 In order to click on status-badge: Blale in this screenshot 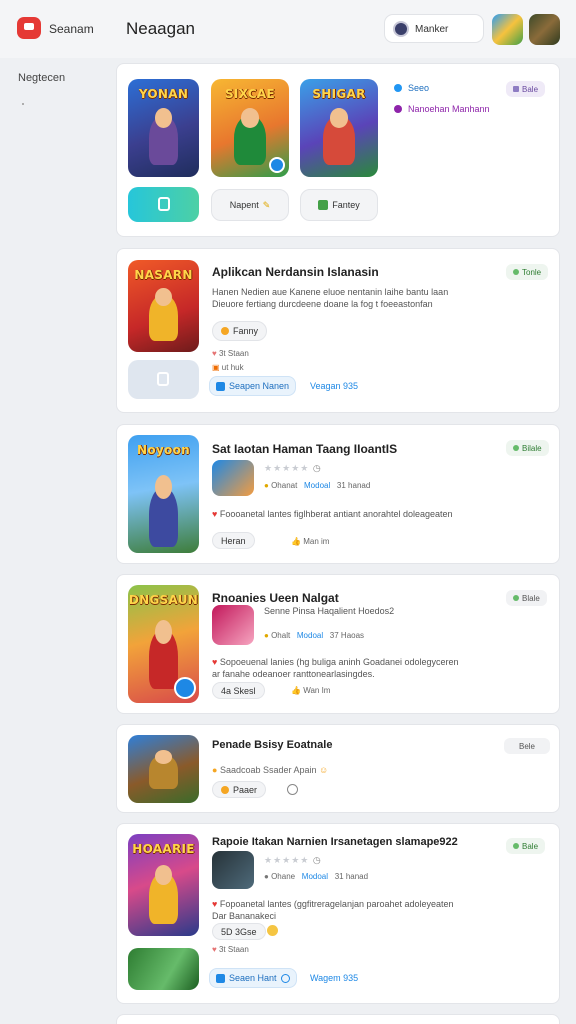, I will do `click(526, 598)`.